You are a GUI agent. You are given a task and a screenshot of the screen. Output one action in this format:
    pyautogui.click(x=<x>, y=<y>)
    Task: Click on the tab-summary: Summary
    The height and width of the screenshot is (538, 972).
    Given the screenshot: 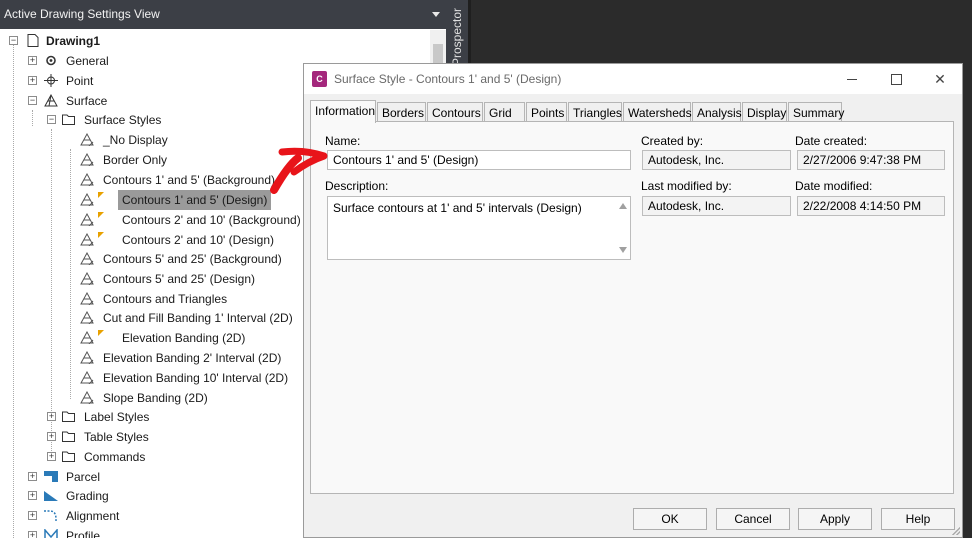 What is the action you would take?
    pyautogui.click(x=816, y=112)
    